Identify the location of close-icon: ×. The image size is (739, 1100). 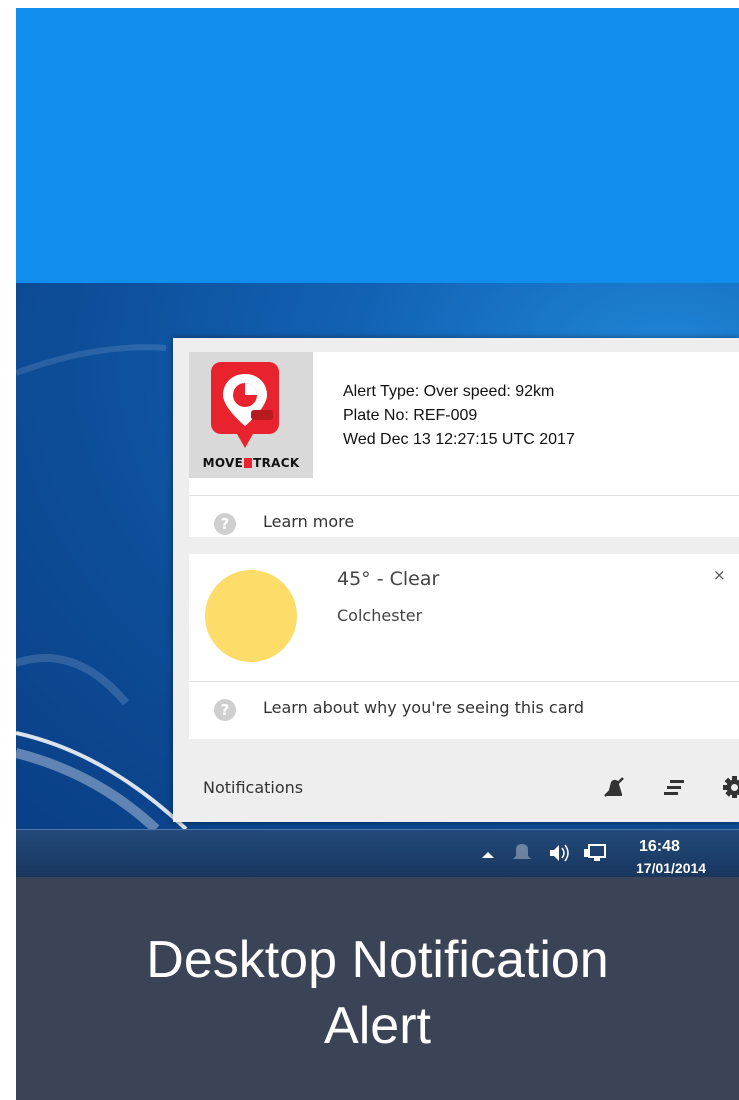
(719, 575).